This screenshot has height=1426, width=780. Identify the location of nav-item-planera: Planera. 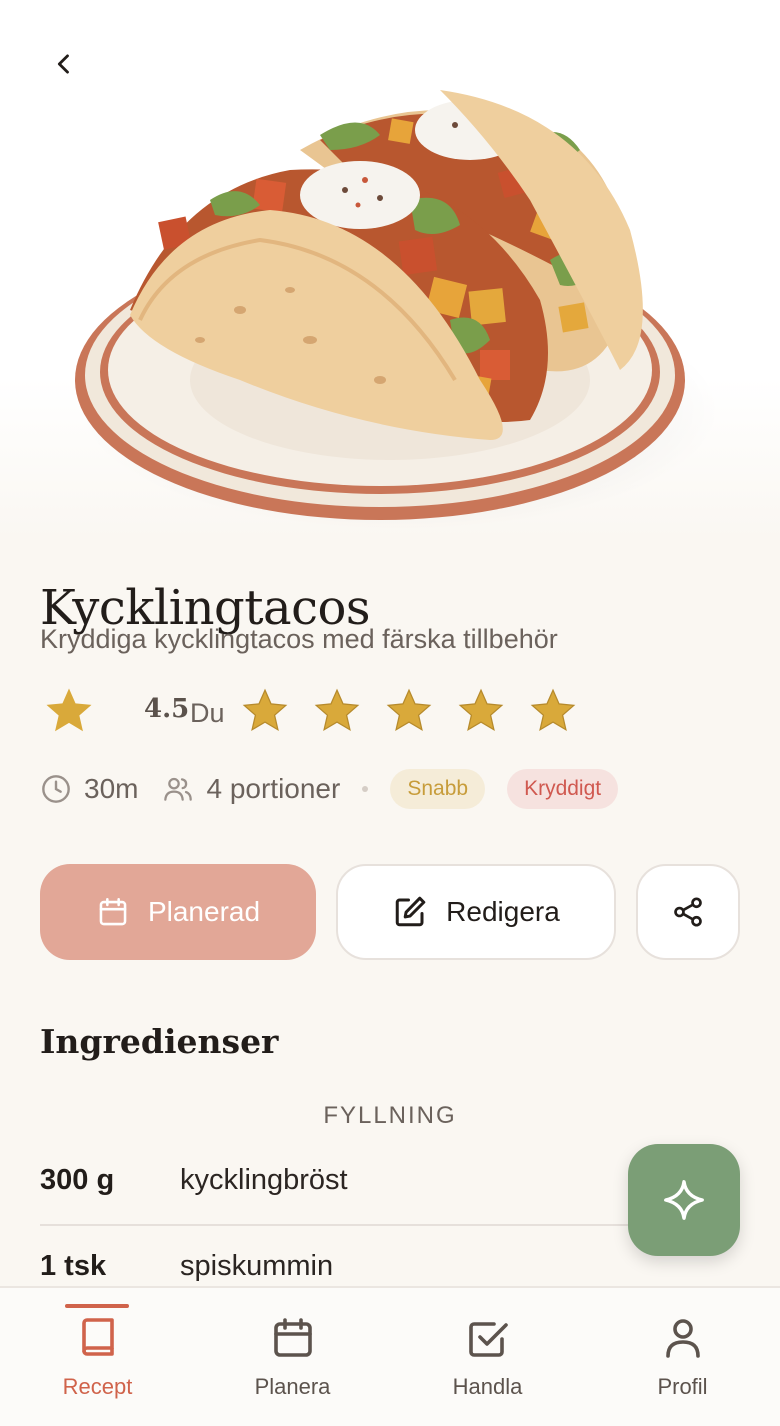
(292, 1357).